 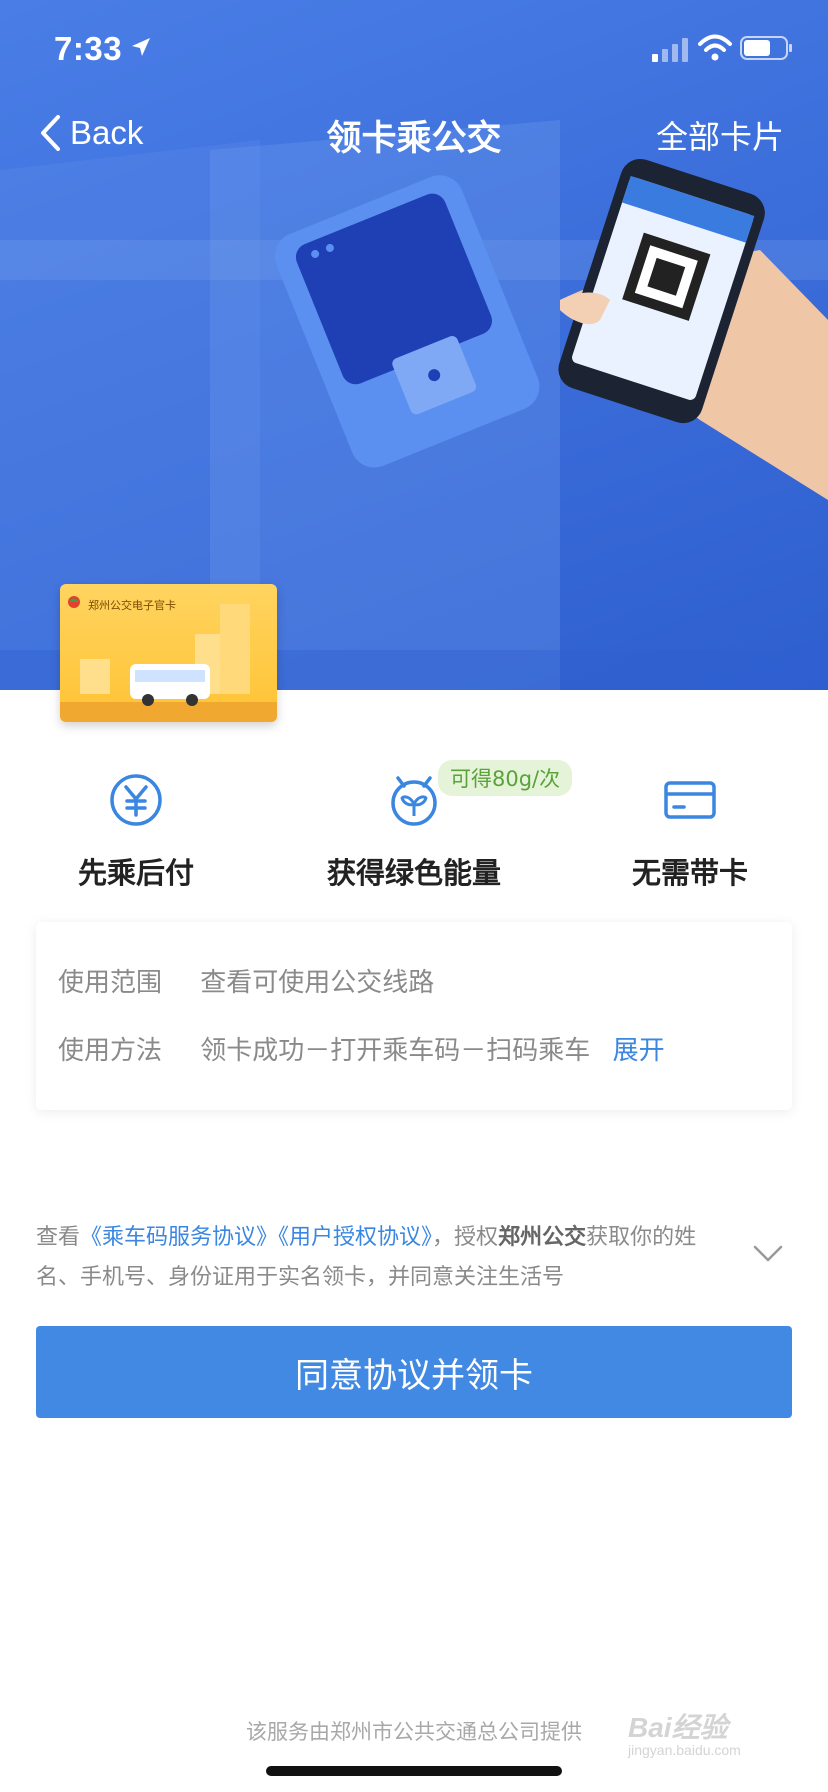 What do you see at coordinates (505, 778) in the screenshot?
I see `energy-badge: 可得80g/次` at bounding box center [505, 778].